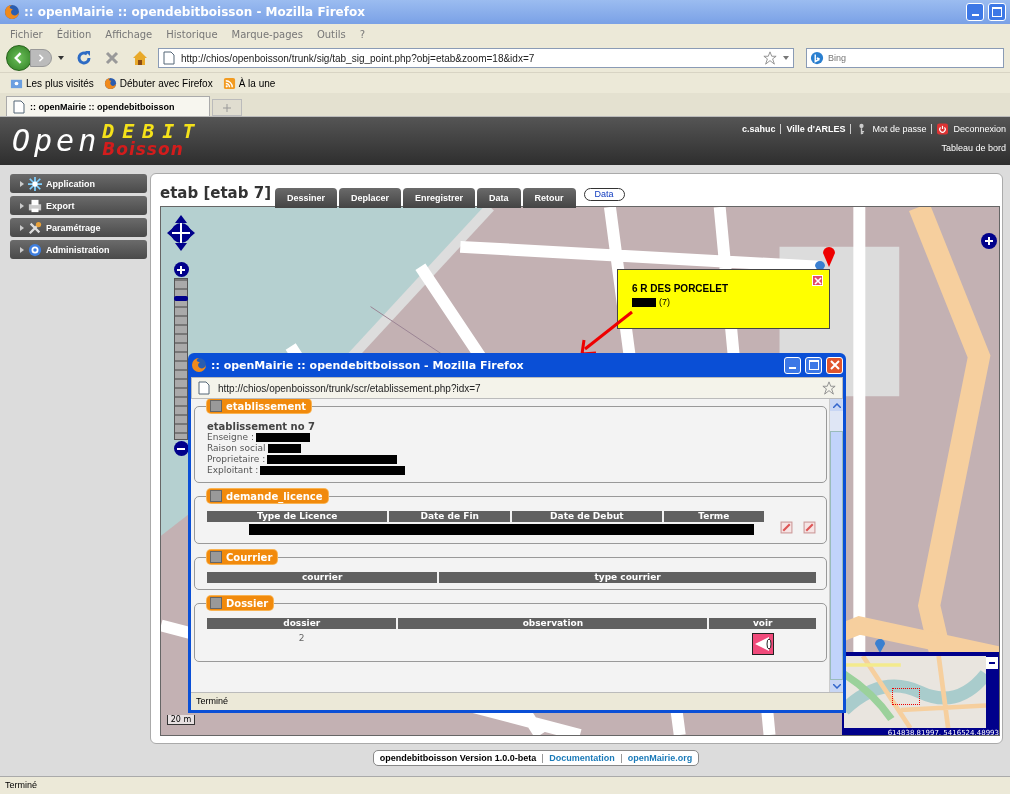  I want to click on minimize-button, so click(975, 12).